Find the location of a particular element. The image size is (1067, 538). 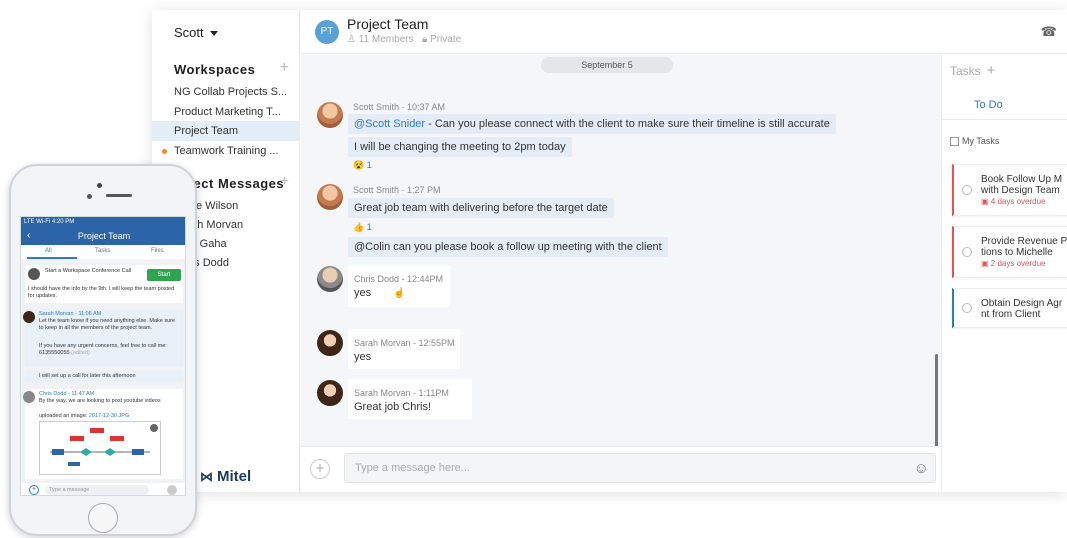

upload-text: uploaded an image: is located at coordinates (63, 416).